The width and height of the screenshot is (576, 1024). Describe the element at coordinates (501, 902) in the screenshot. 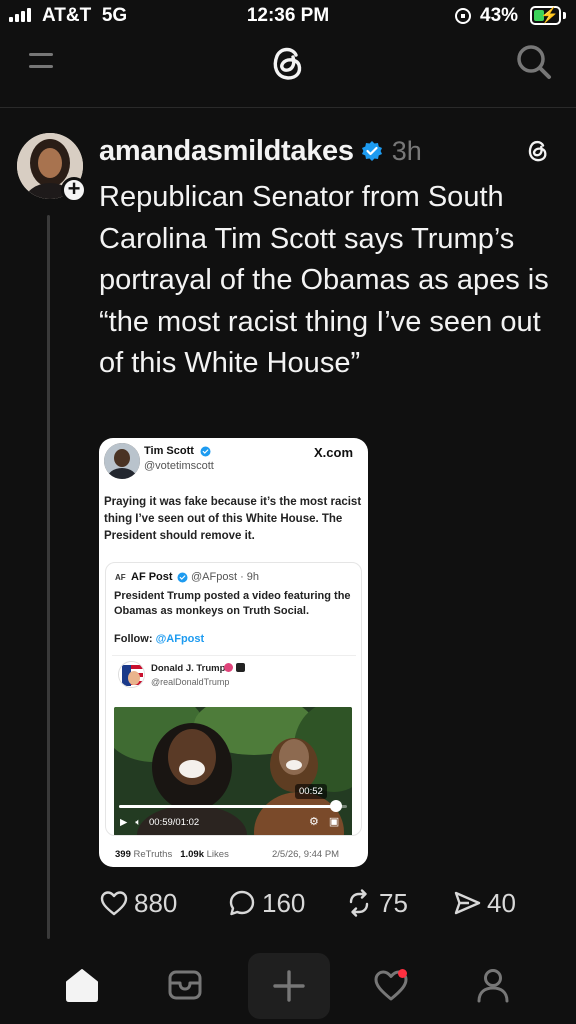

I see `share-count: 40` at that location.